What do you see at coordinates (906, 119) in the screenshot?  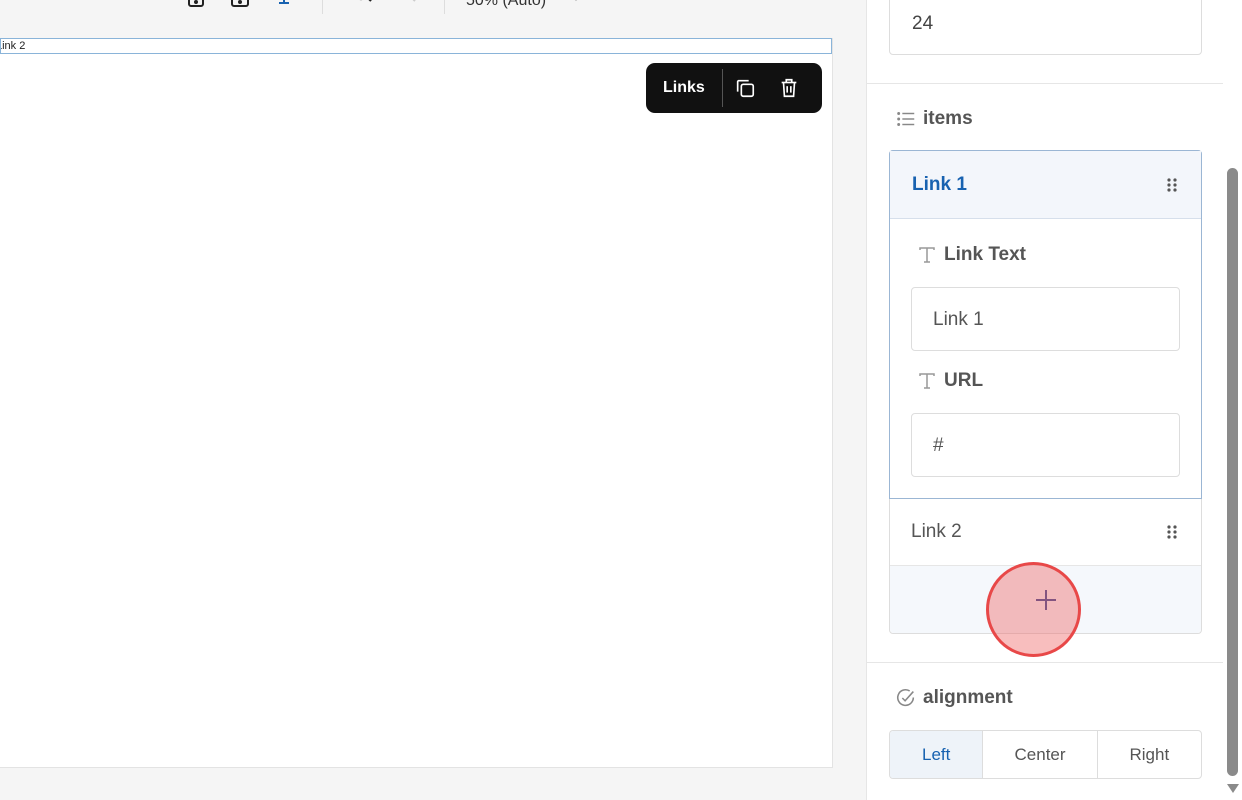 I see `list-icon` at bounding box center [906, 119].